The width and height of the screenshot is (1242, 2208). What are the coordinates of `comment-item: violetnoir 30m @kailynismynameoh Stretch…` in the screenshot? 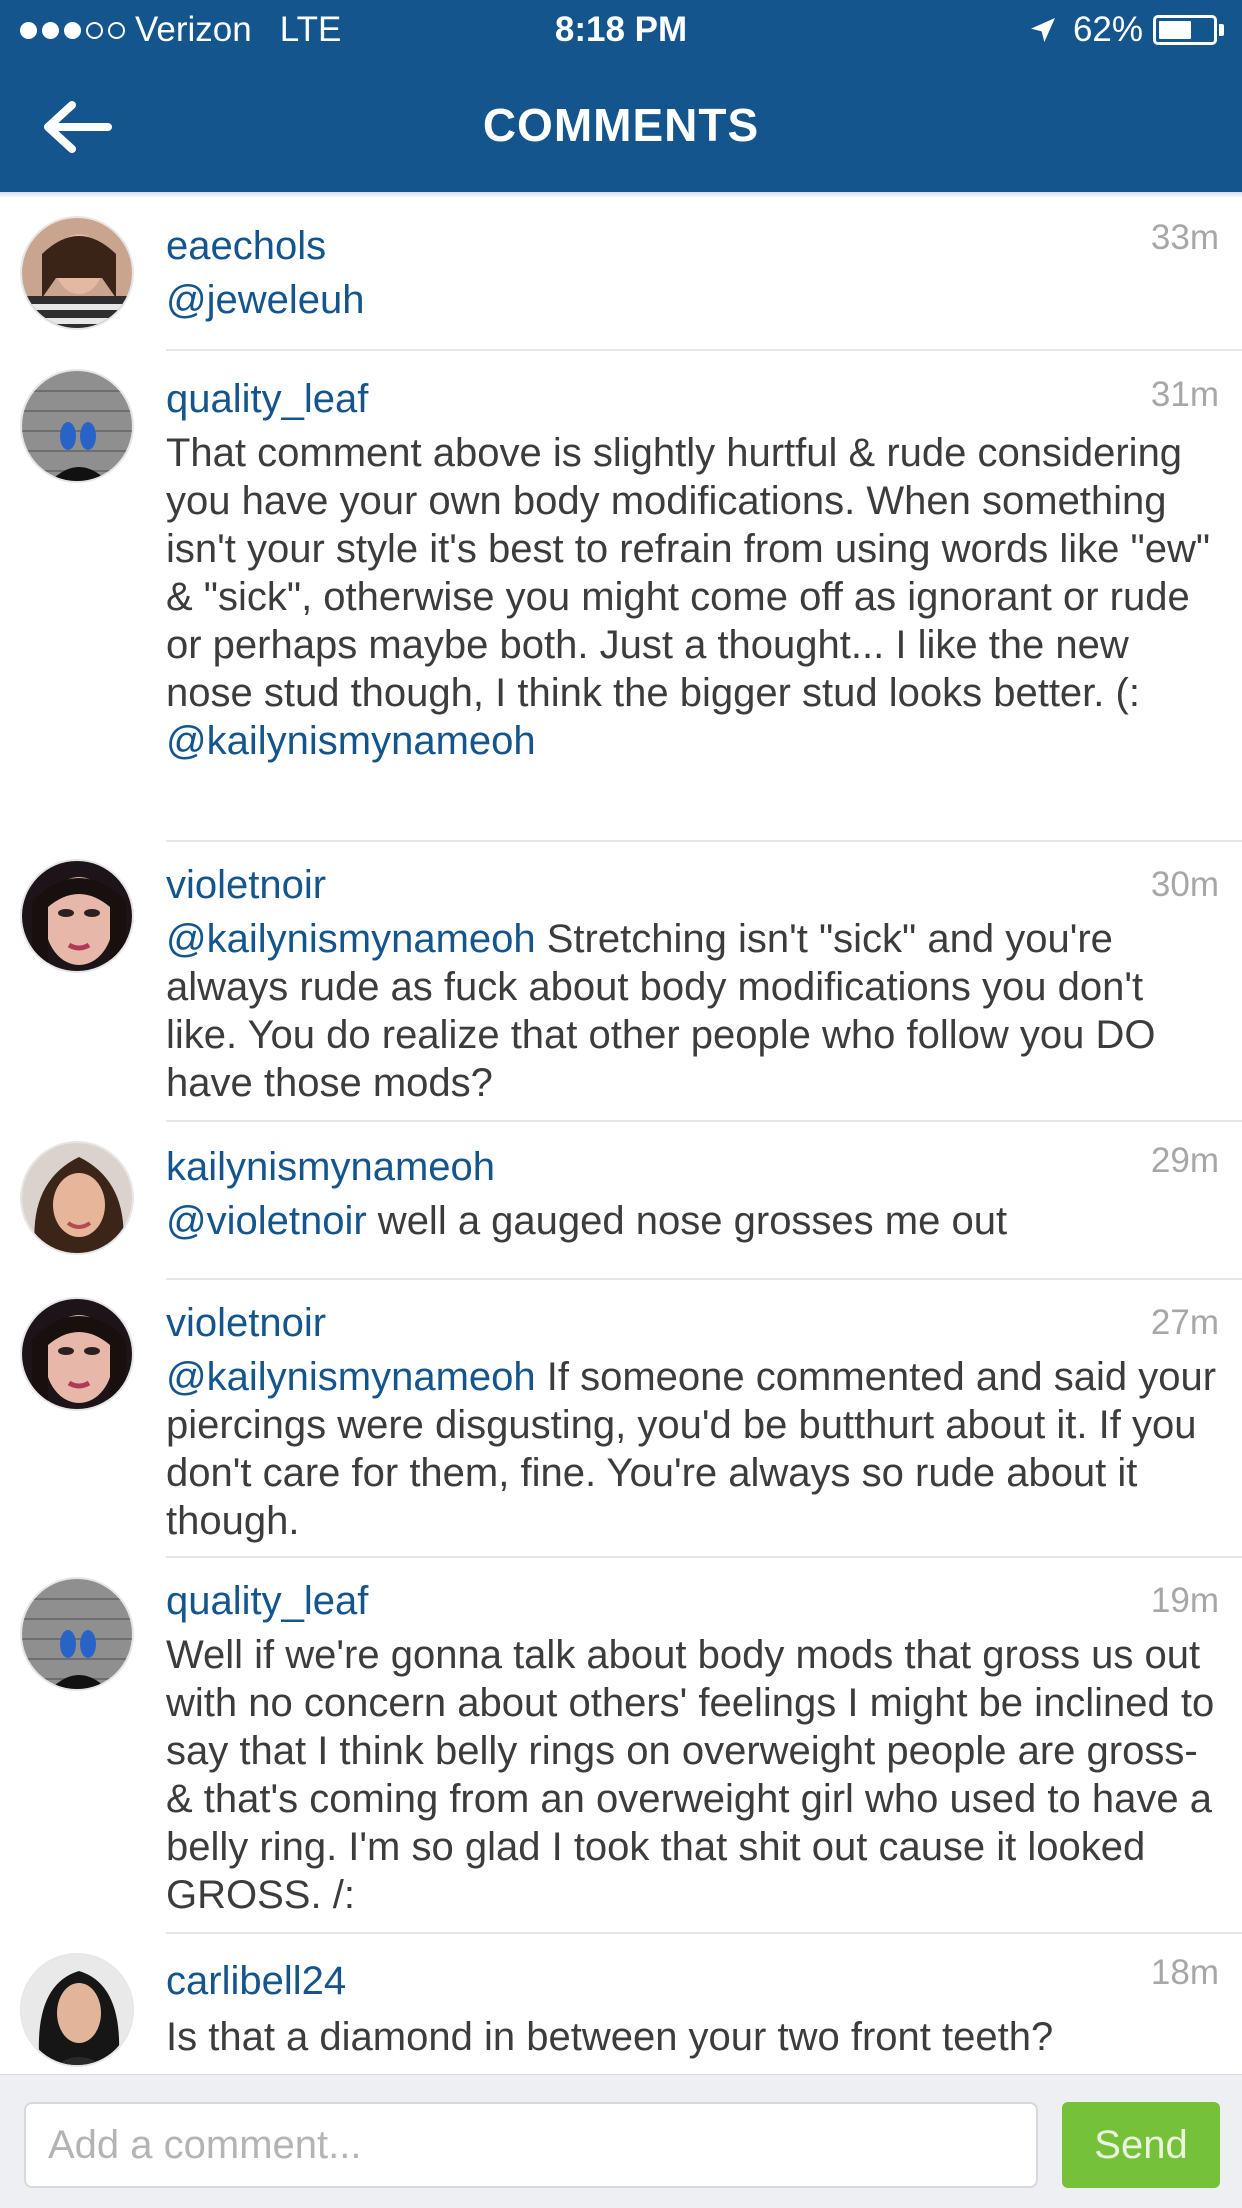 It's located at (621, 981).